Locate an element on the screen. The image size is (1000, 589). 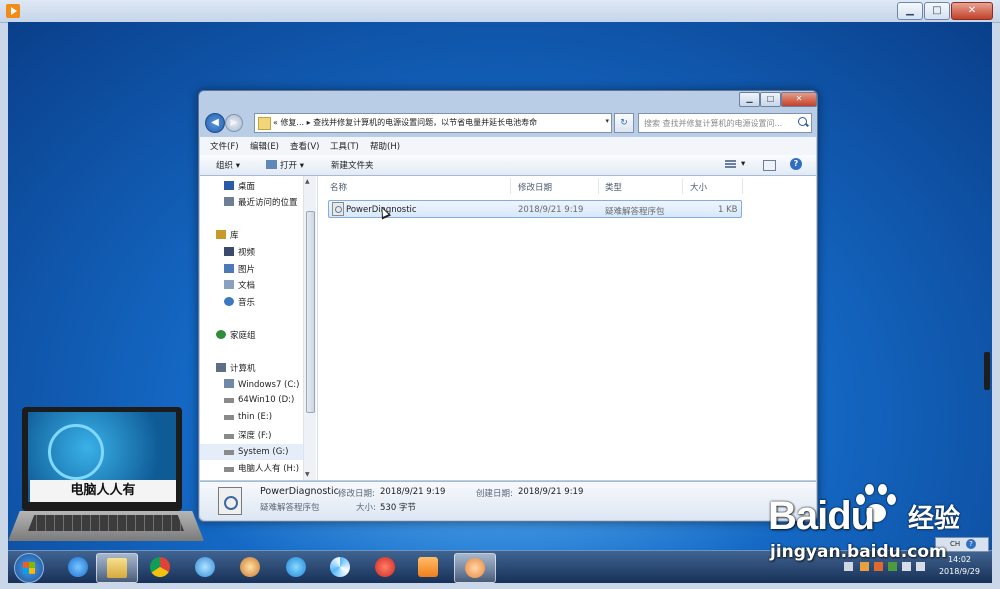
nav-drive-c: Windows7 (C:) is located at coordinates (261, 386).